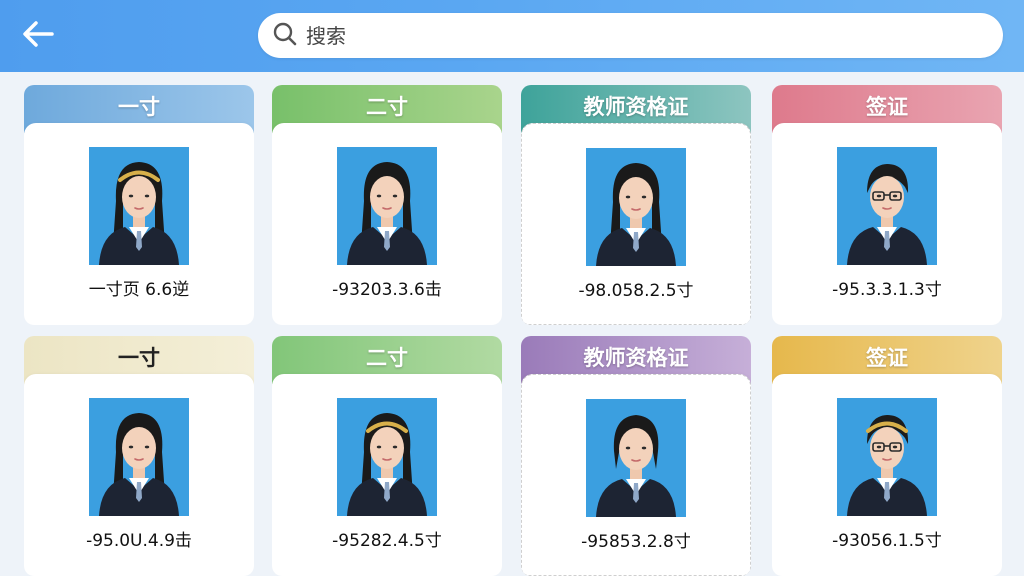 The height and width of the screenshot is (576, 1024). I want to click on card-body: -93056.1.5寸, so click(887, 475).